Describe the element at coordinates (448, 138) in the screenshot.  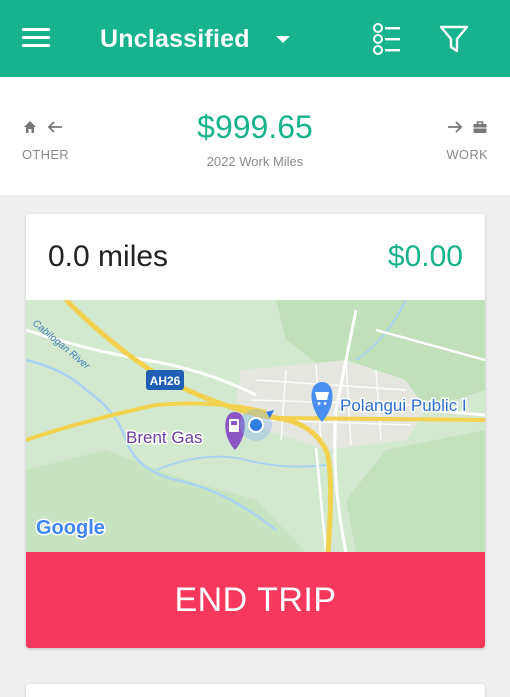
I see `classify-work-button: WORK` at that location.